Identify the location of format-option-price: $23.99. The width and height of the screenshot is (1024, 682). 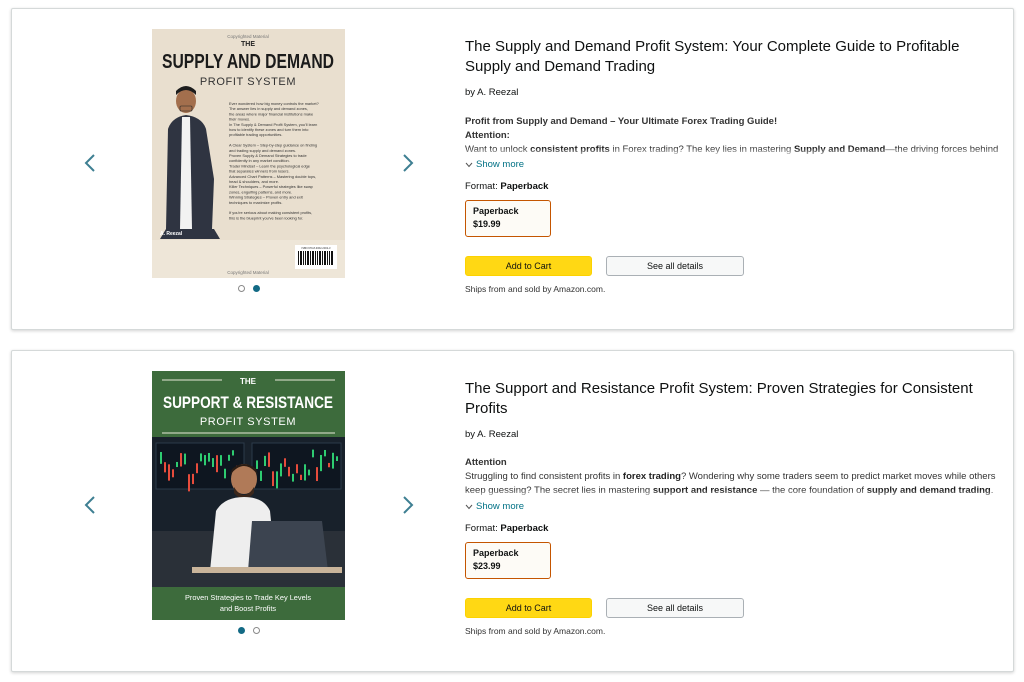
(487, 566).